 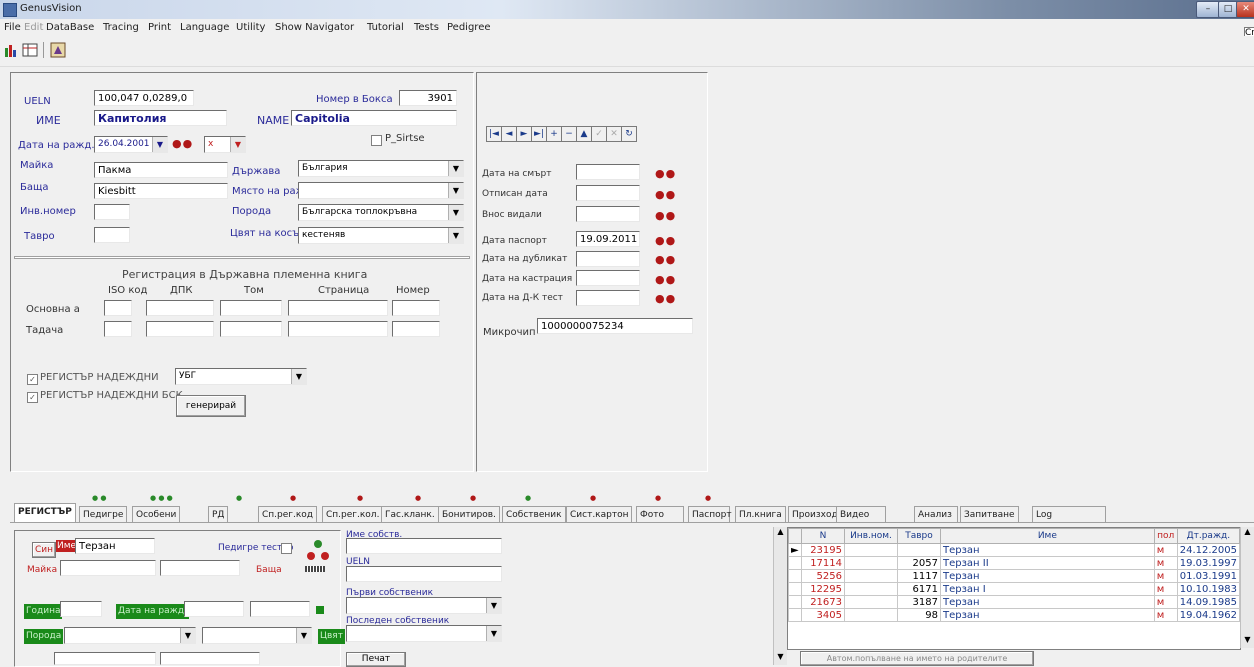 I want to click on tab-owner: Собственик, so click(x=534, y=514).